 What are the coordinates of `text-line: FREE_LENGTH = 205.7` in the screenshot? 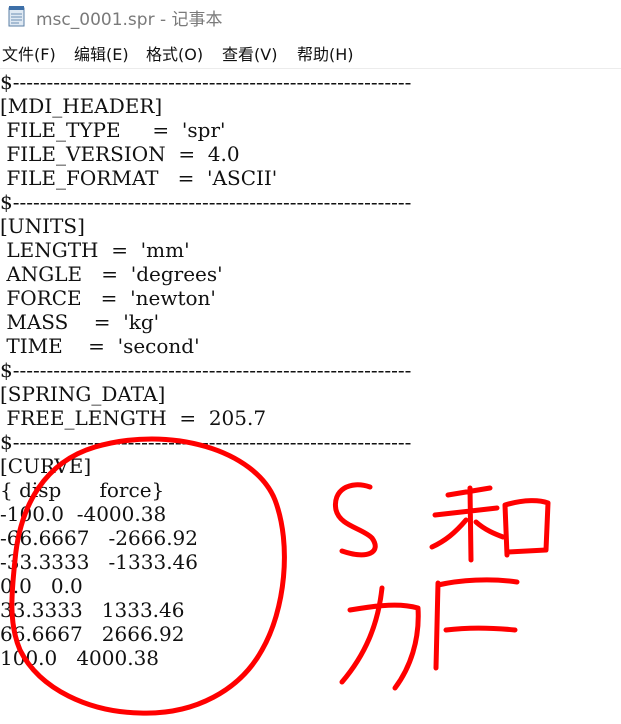 It's located at (133, 418).